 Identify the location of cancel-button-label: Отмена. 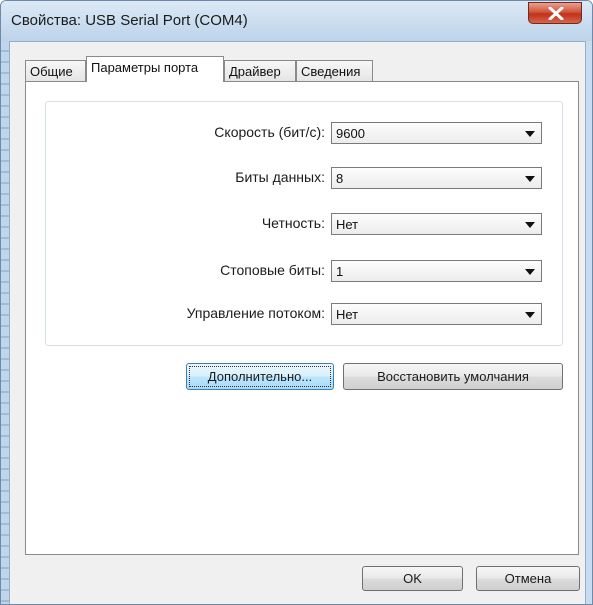
(528, 578).